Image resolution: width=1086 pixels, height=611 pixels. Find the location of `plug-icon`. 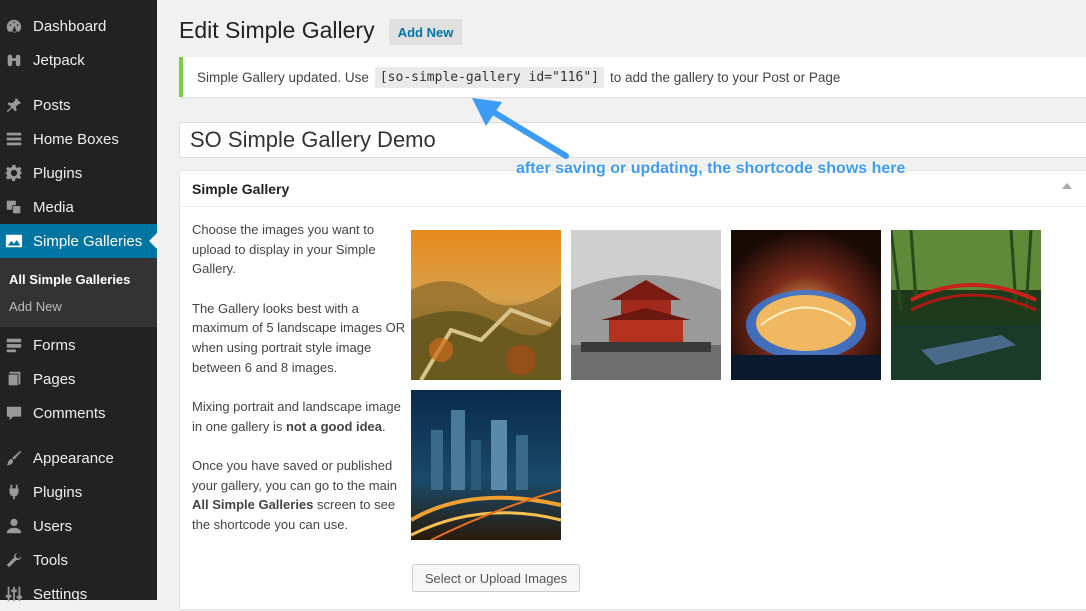

plug-icon is located at coordinates (14, 492).